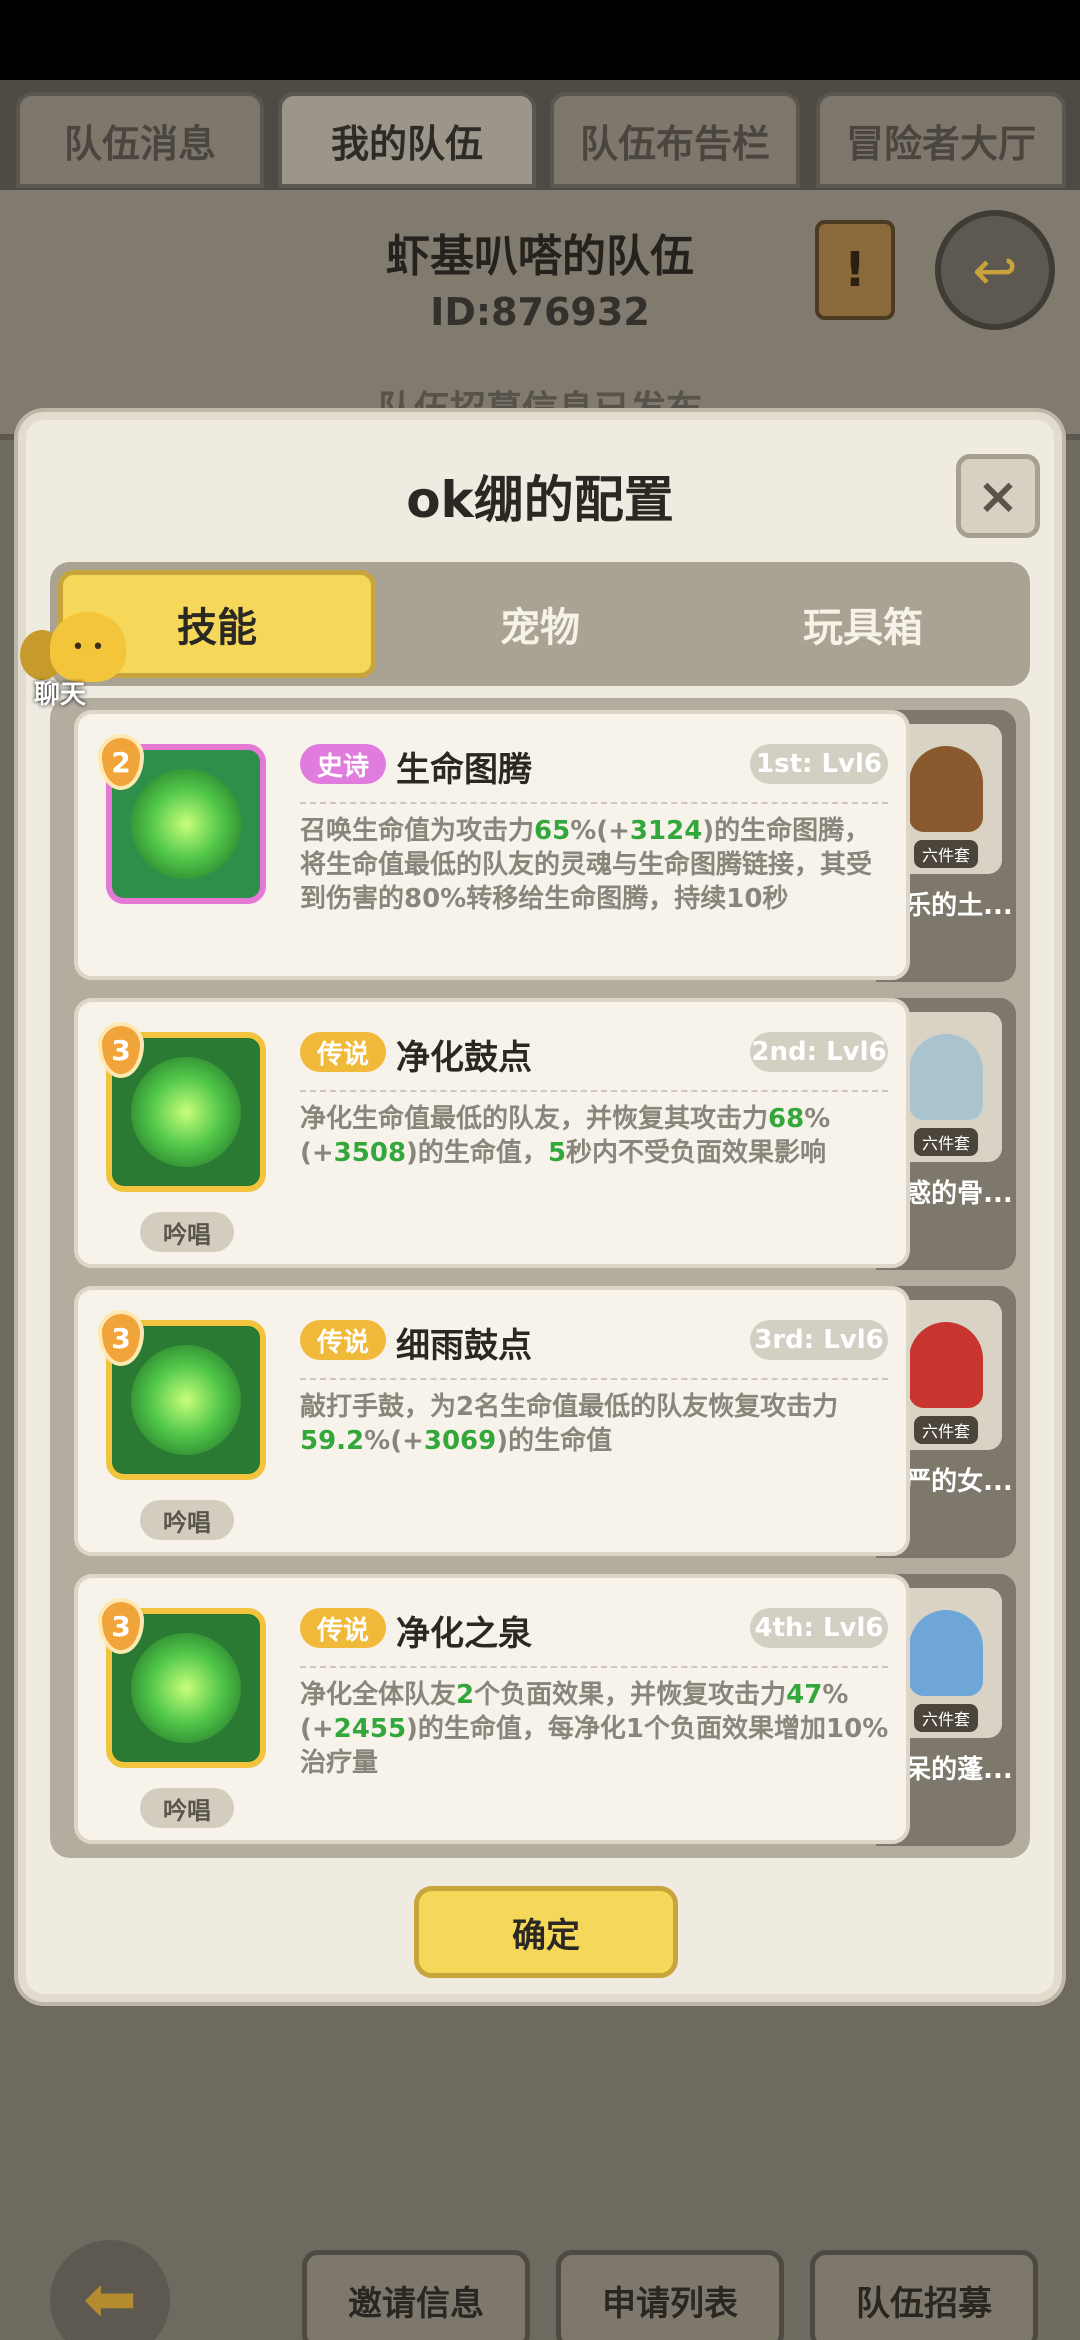 This screenshot has width=1080, height=2340. I want to click on skill-name: 净化鼓点, so click(464, 1058).